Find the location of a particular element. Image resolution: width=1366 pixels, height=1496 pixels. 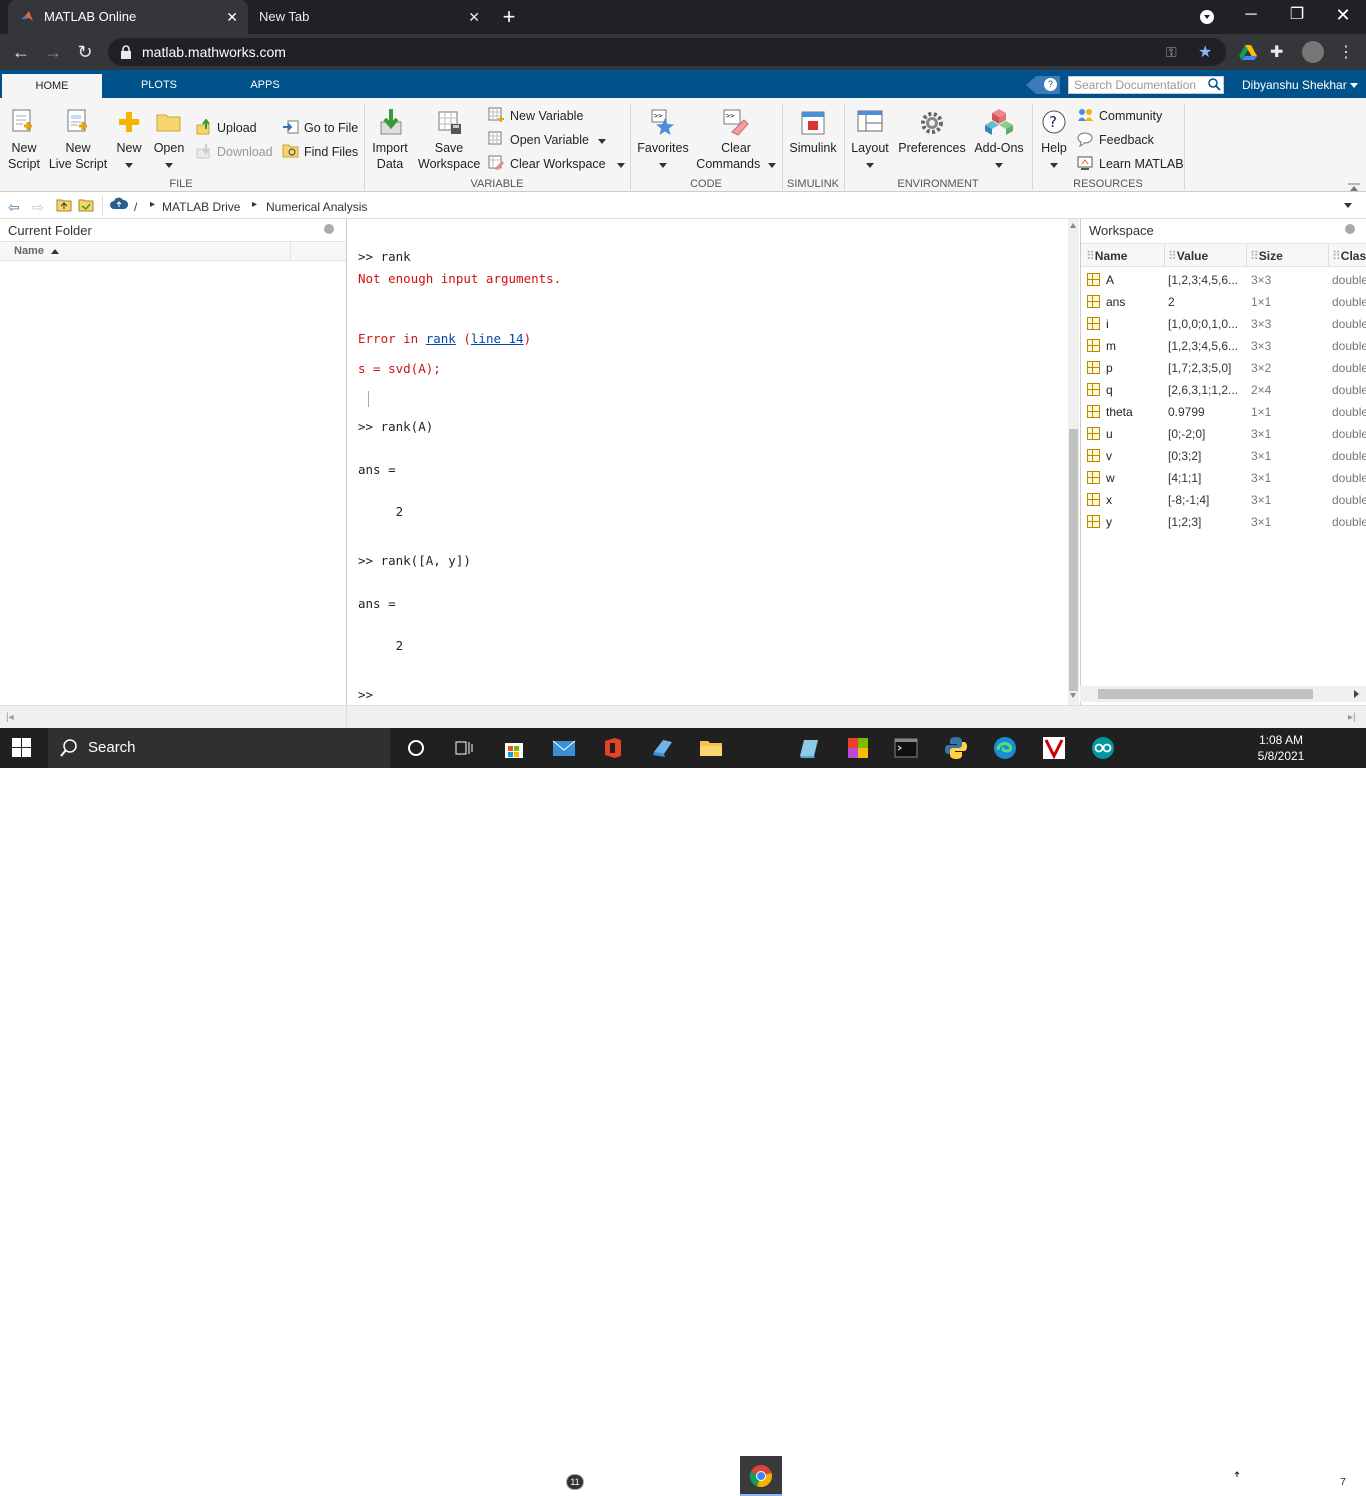

new-button: New is located at coordinates (129, 156).